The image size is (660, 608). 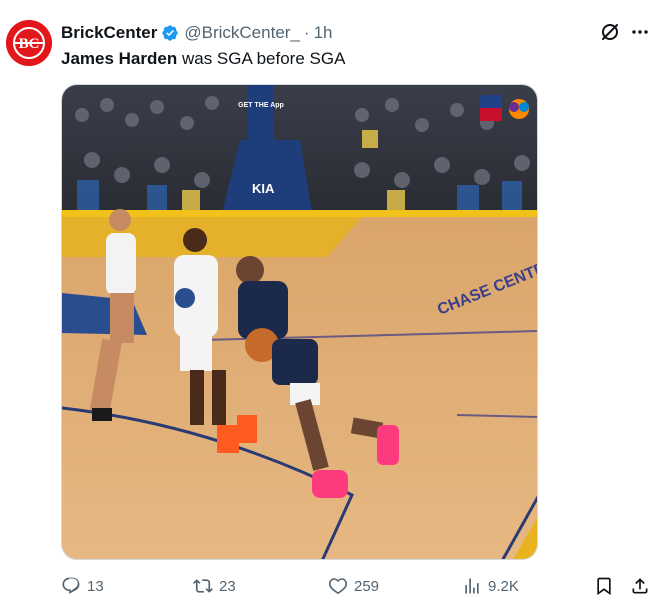 I want to click on tweet-text-rest: was SGA before SGA, so click(x=261, y=58).